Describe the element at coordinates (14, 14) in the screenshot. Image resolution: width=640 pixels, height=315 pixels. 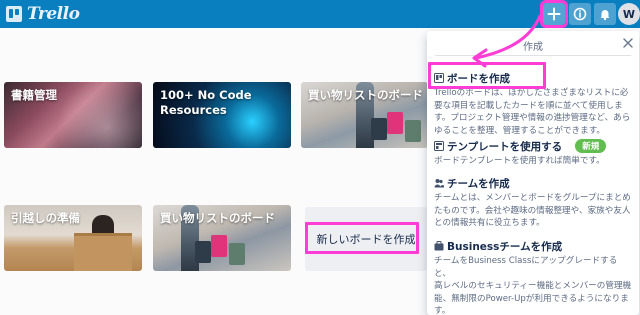
I see `trello-logo-icon` at that location.